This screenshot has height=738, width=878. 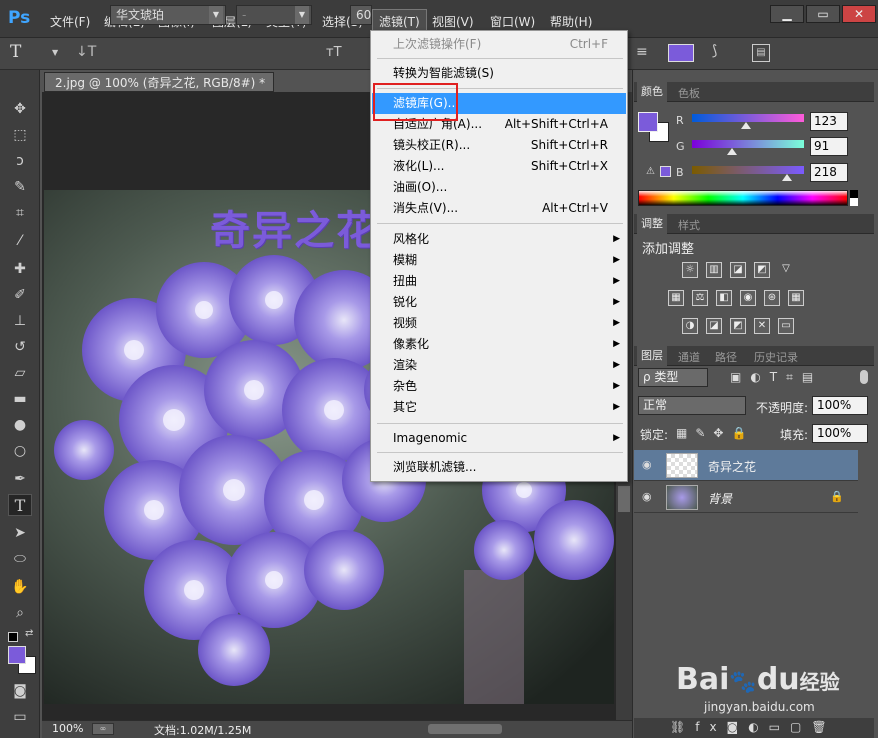 What do you see at coordinates (20, 559) in the screenshot?
I see `ellipse-tool-icon: ⬭` at bounding box center [20, 559].